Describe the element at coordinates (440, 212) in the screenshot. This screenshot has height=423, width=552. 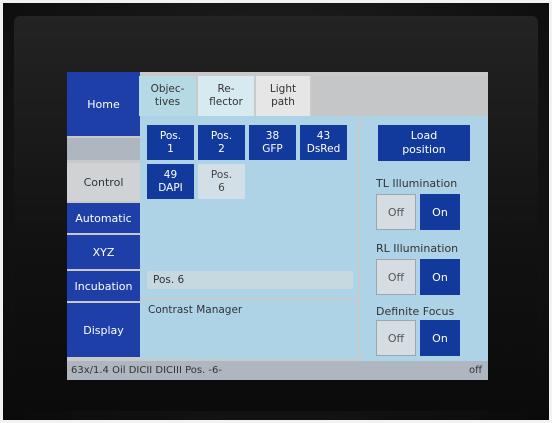
I see `tl-illumination-on-button: On` at that location.